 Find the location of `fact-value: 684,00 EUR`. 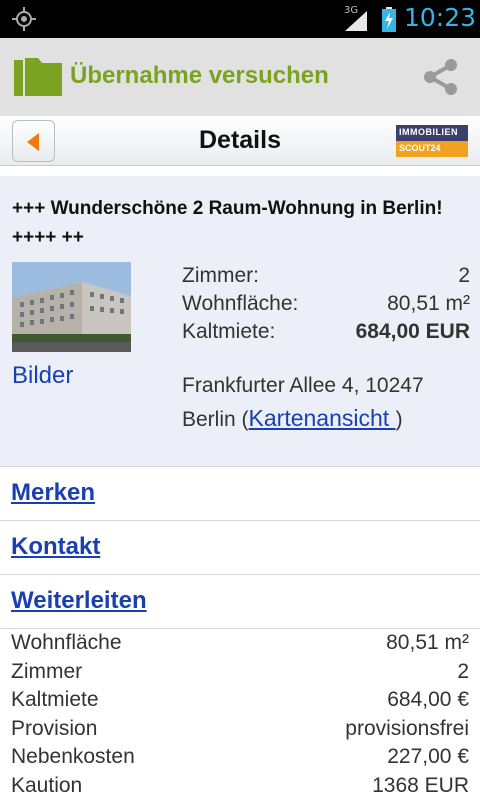

fact-value: 684,00 EUR is located at coordinates (412, 331).